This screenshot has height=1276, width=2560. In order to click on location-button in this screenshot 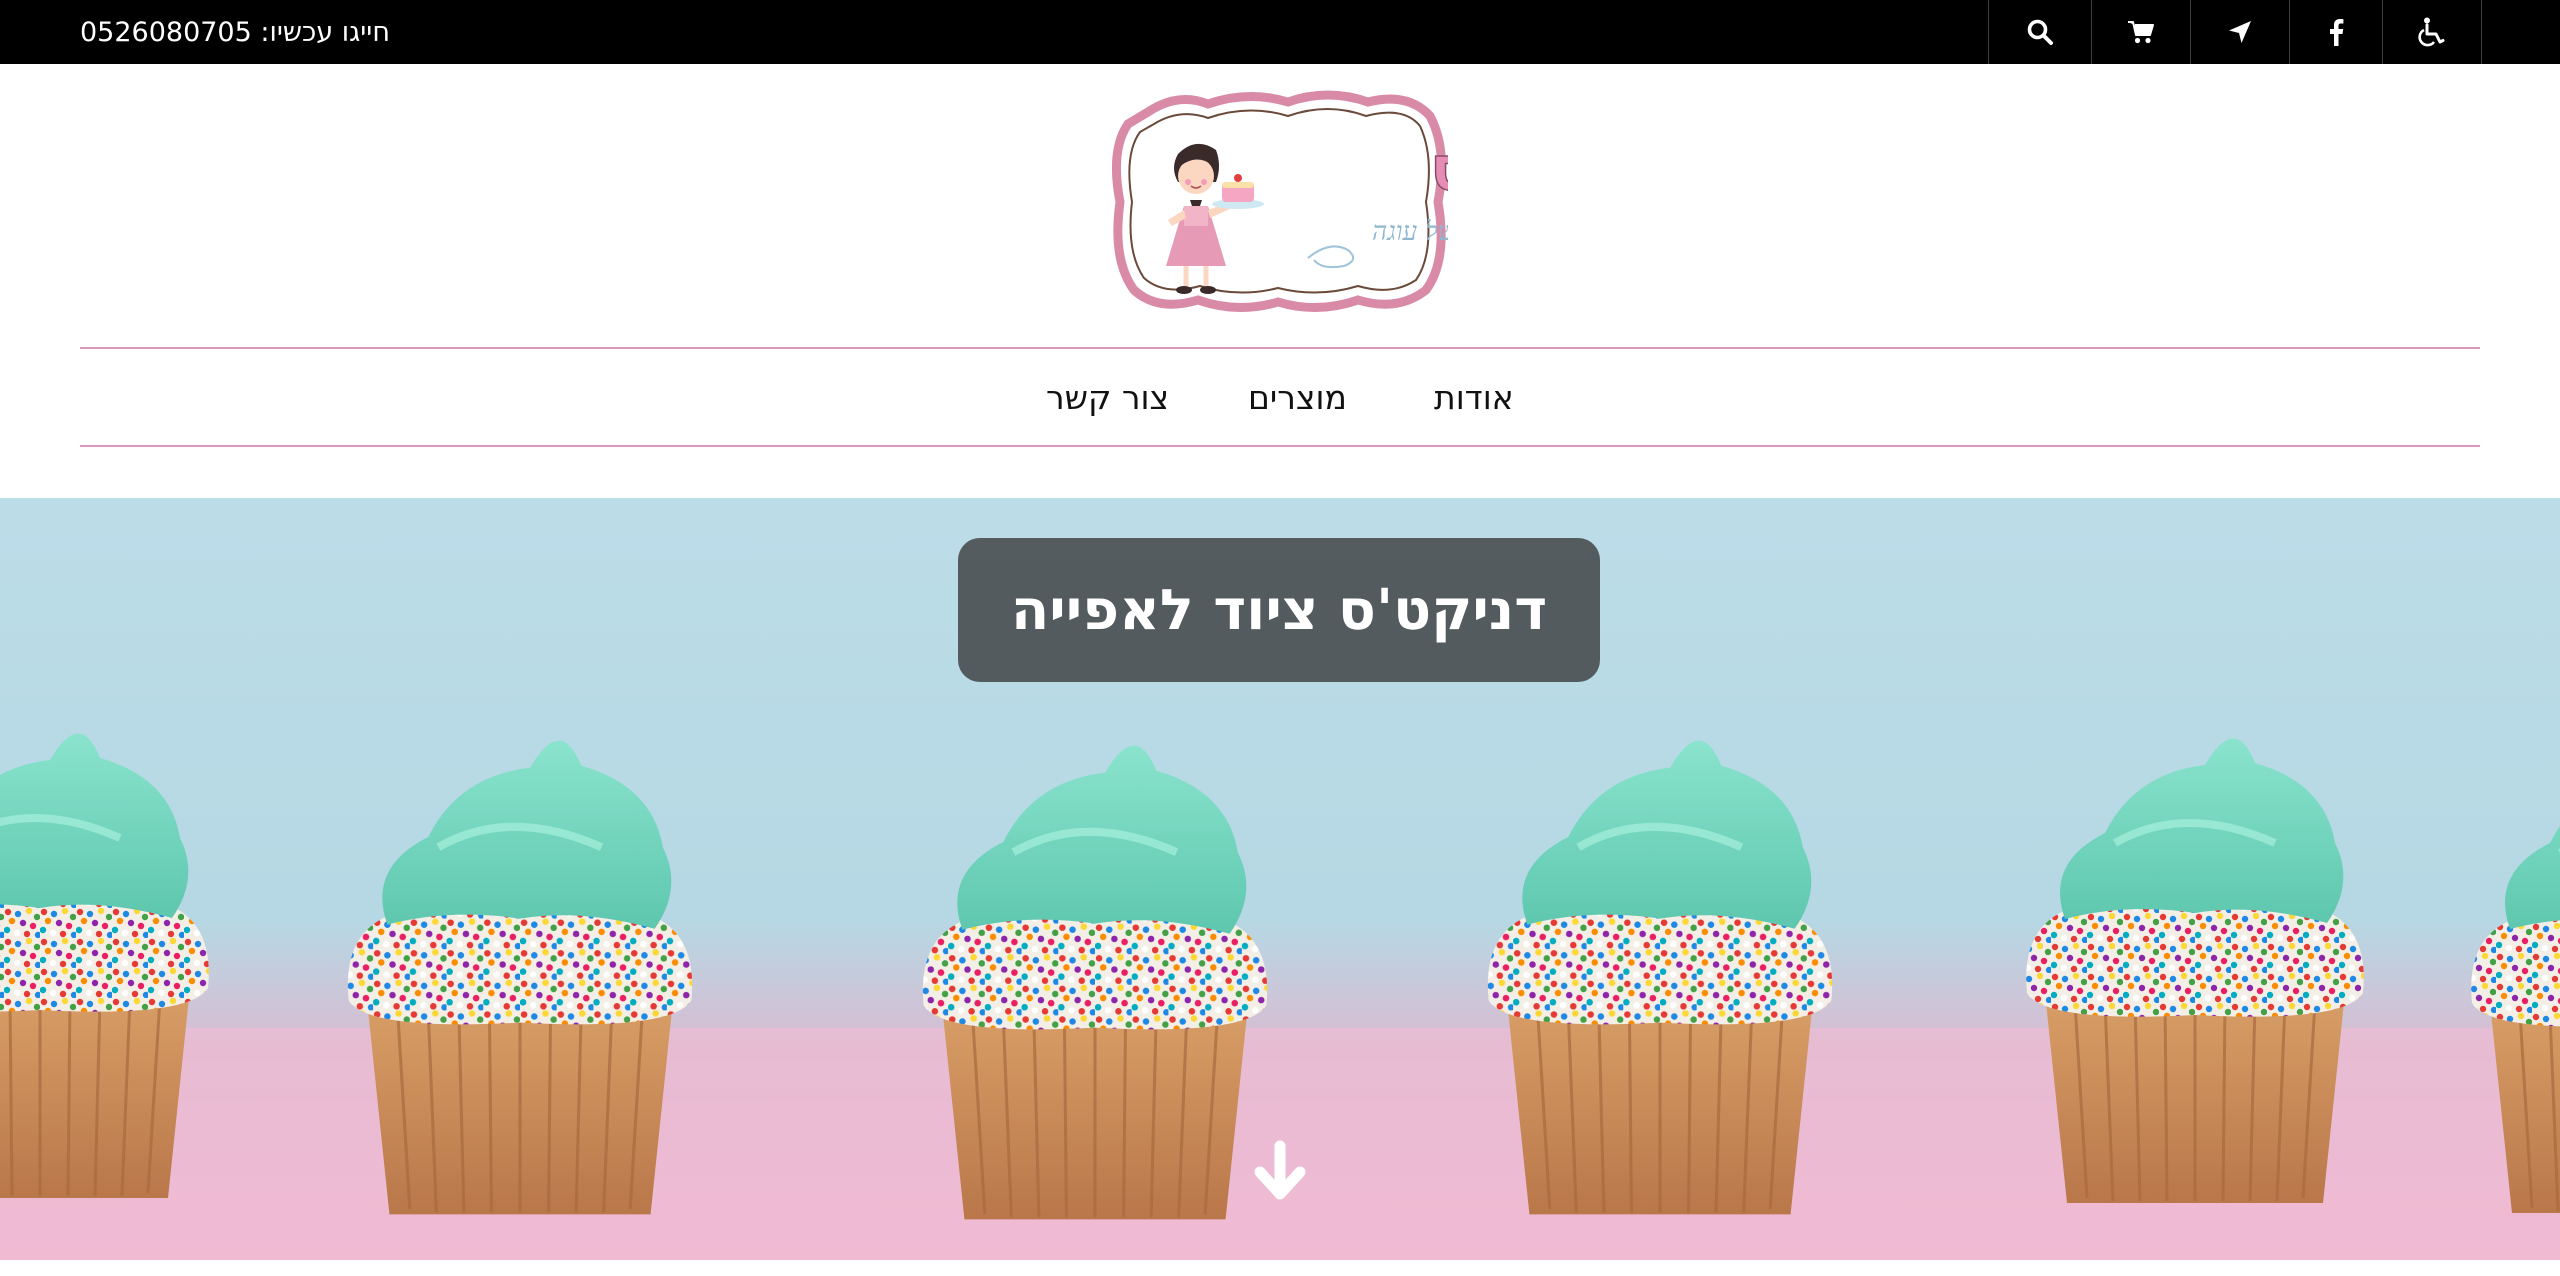, I will do `click(2240, 32)`.